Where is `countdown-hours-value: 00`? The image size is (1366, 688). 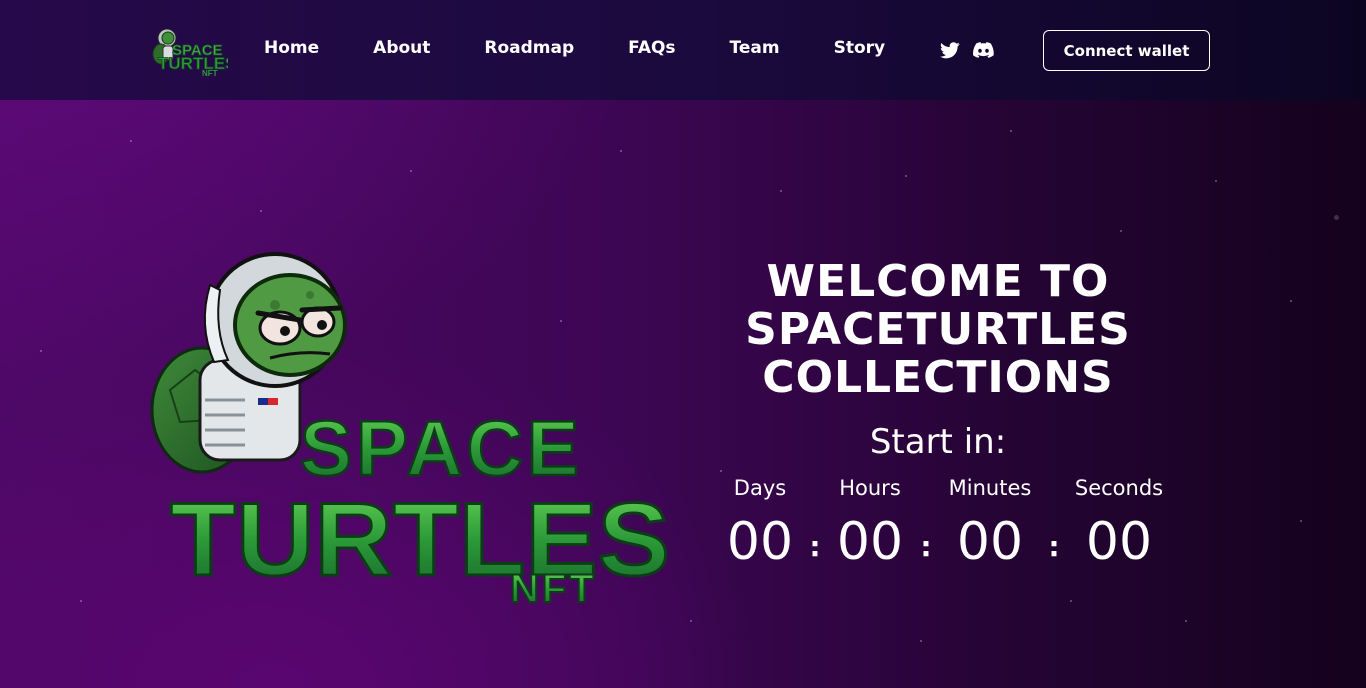 countdown-hours-value: 00 is located at coordinates (870, 542).